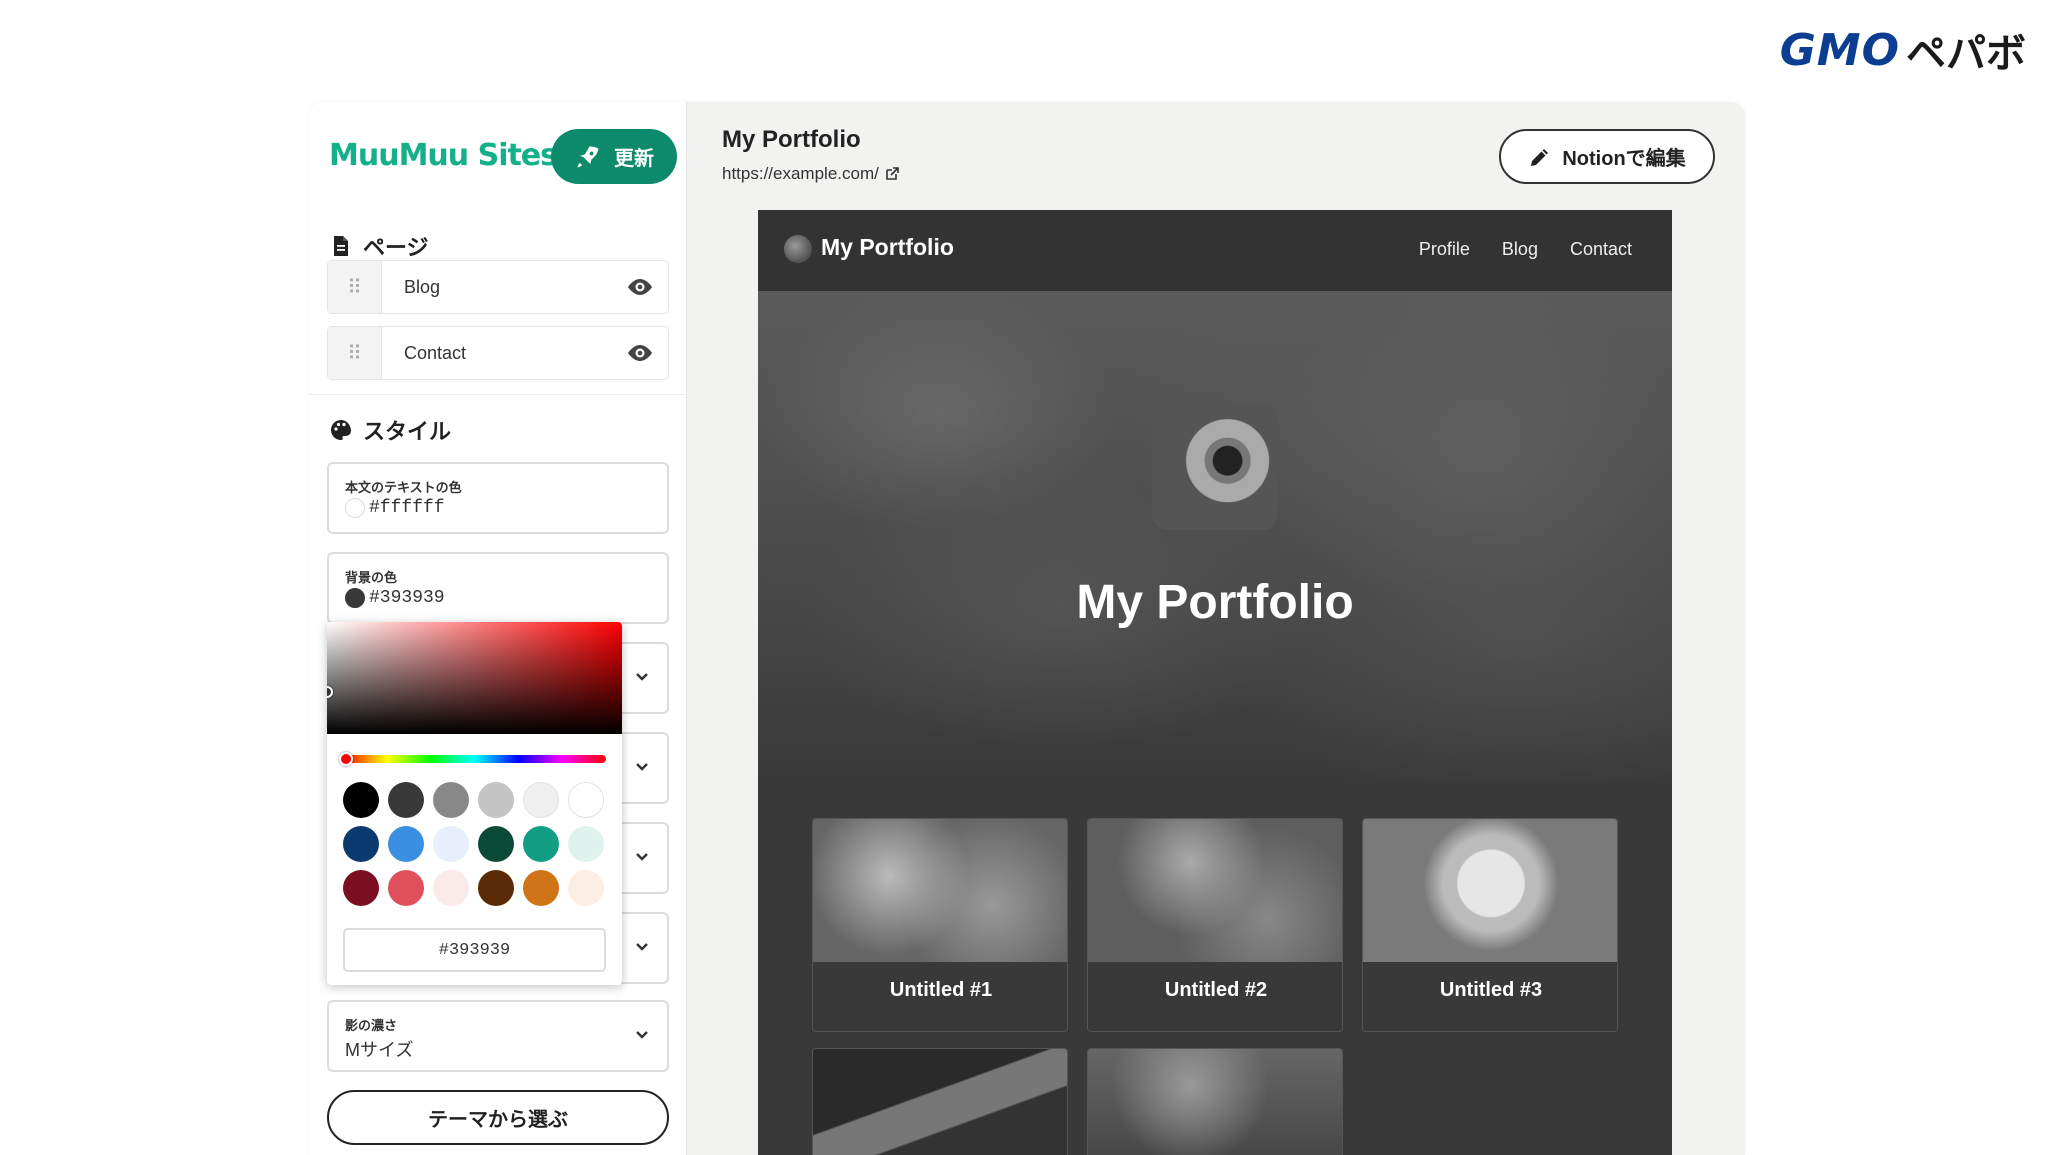 The width and height of the screenshot is (2054, 1155). I want to click on shadow-label: 影の濃さ, so click(371, 1025).